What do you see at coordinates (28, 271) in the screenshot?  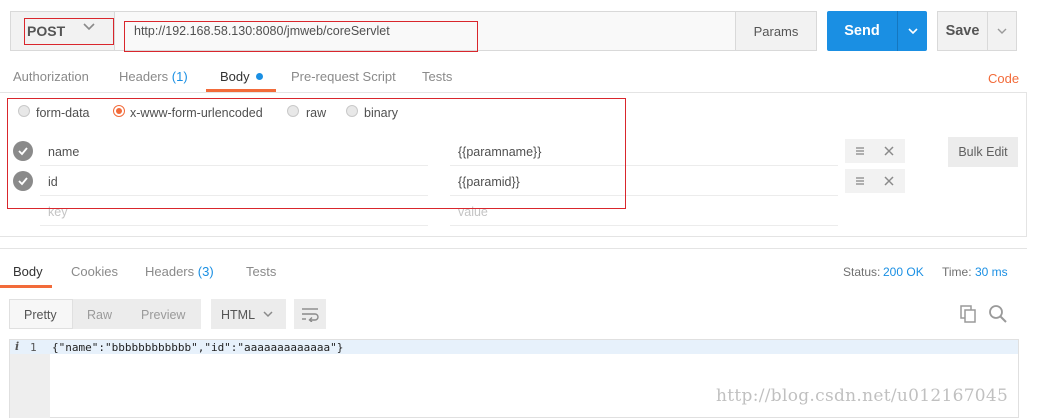 I see `response-tab-body: Body` at bounding box center [28, 271].